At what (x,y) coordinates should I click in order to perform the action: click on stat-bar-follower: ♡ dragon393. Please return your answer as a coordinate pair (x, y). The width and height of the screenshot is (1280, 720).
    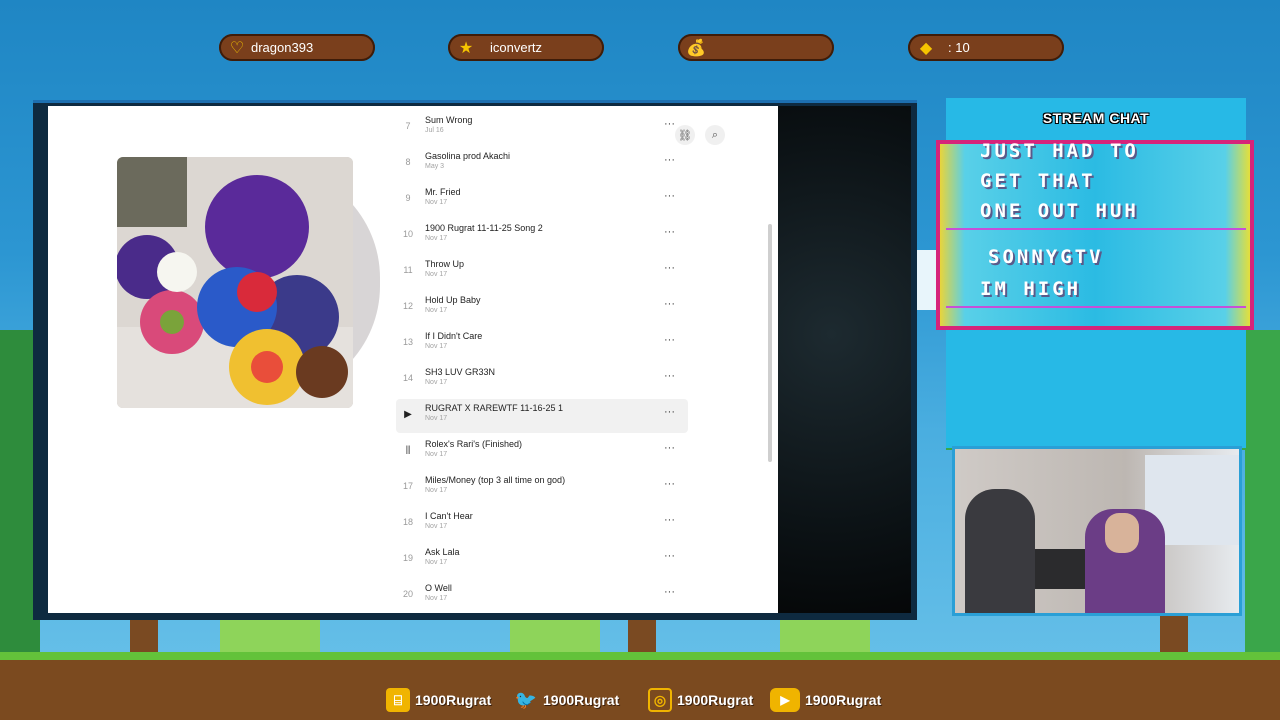
    Looking at the image, I should click on (297, 47).